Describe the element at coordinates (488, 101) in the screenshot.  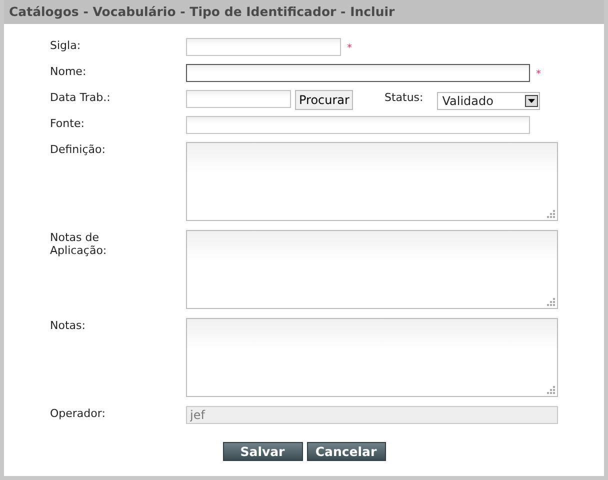
I see `status-dropdown: Validado` at that location.